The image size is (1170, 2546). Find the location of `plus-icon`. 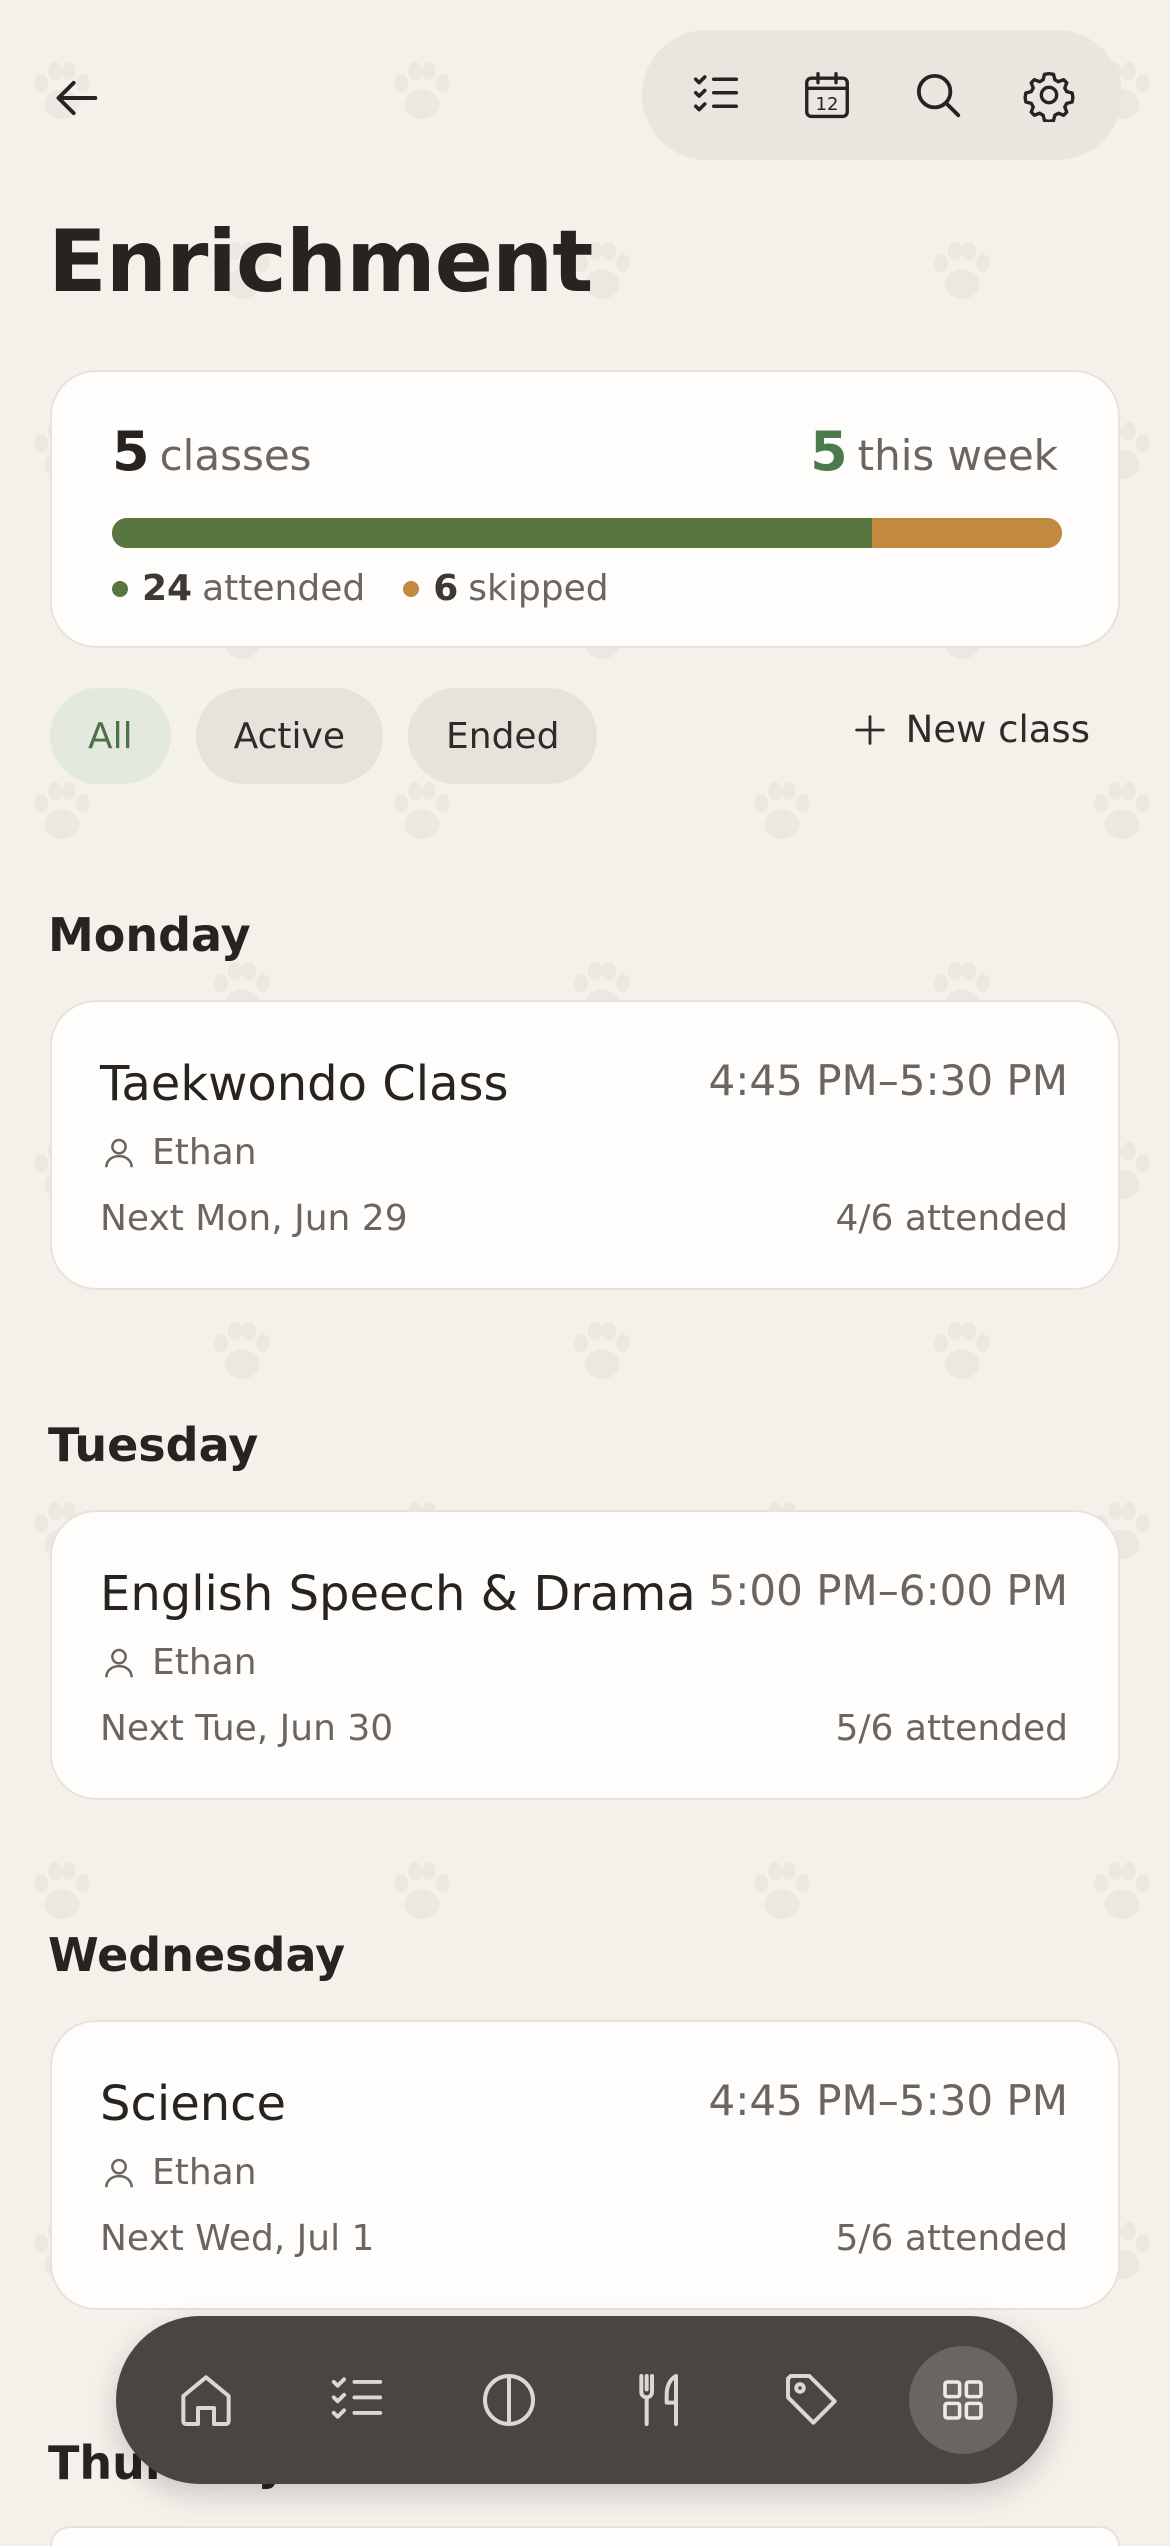

plus-icon is located at coordinates (869, 729).